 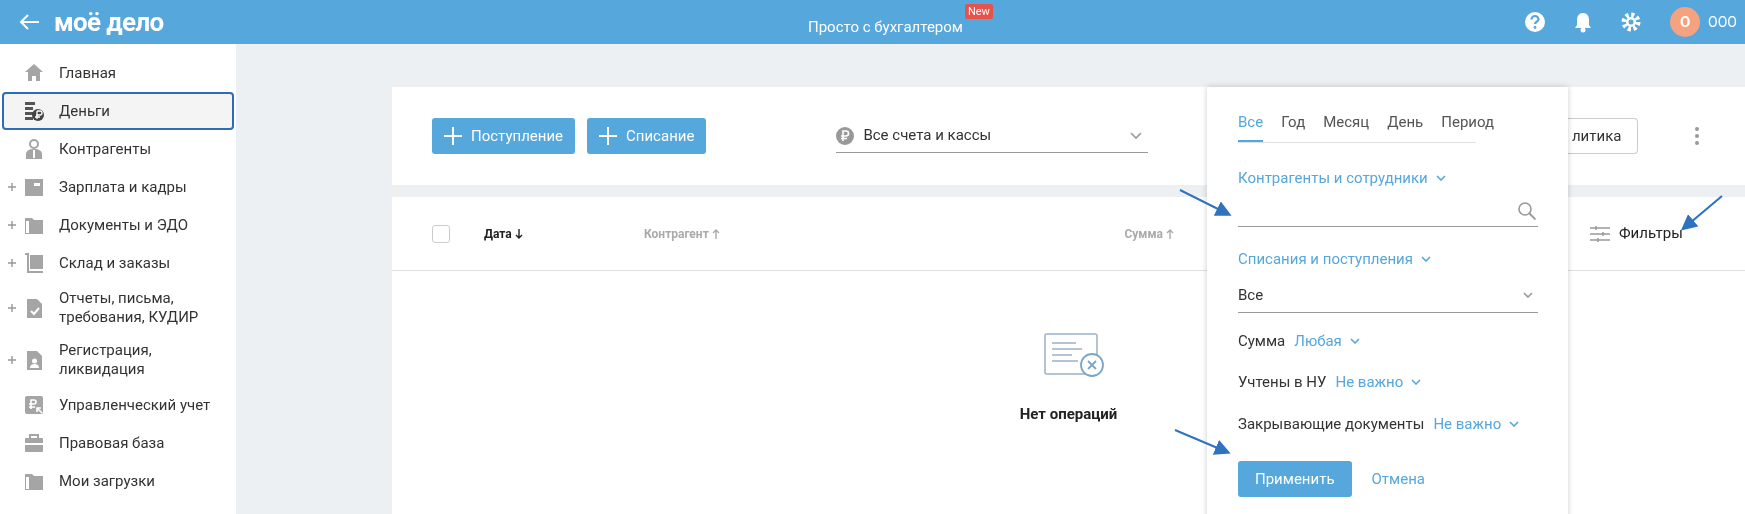 I want to click on filter-label: Сумма, so click(x=1262, y=341).